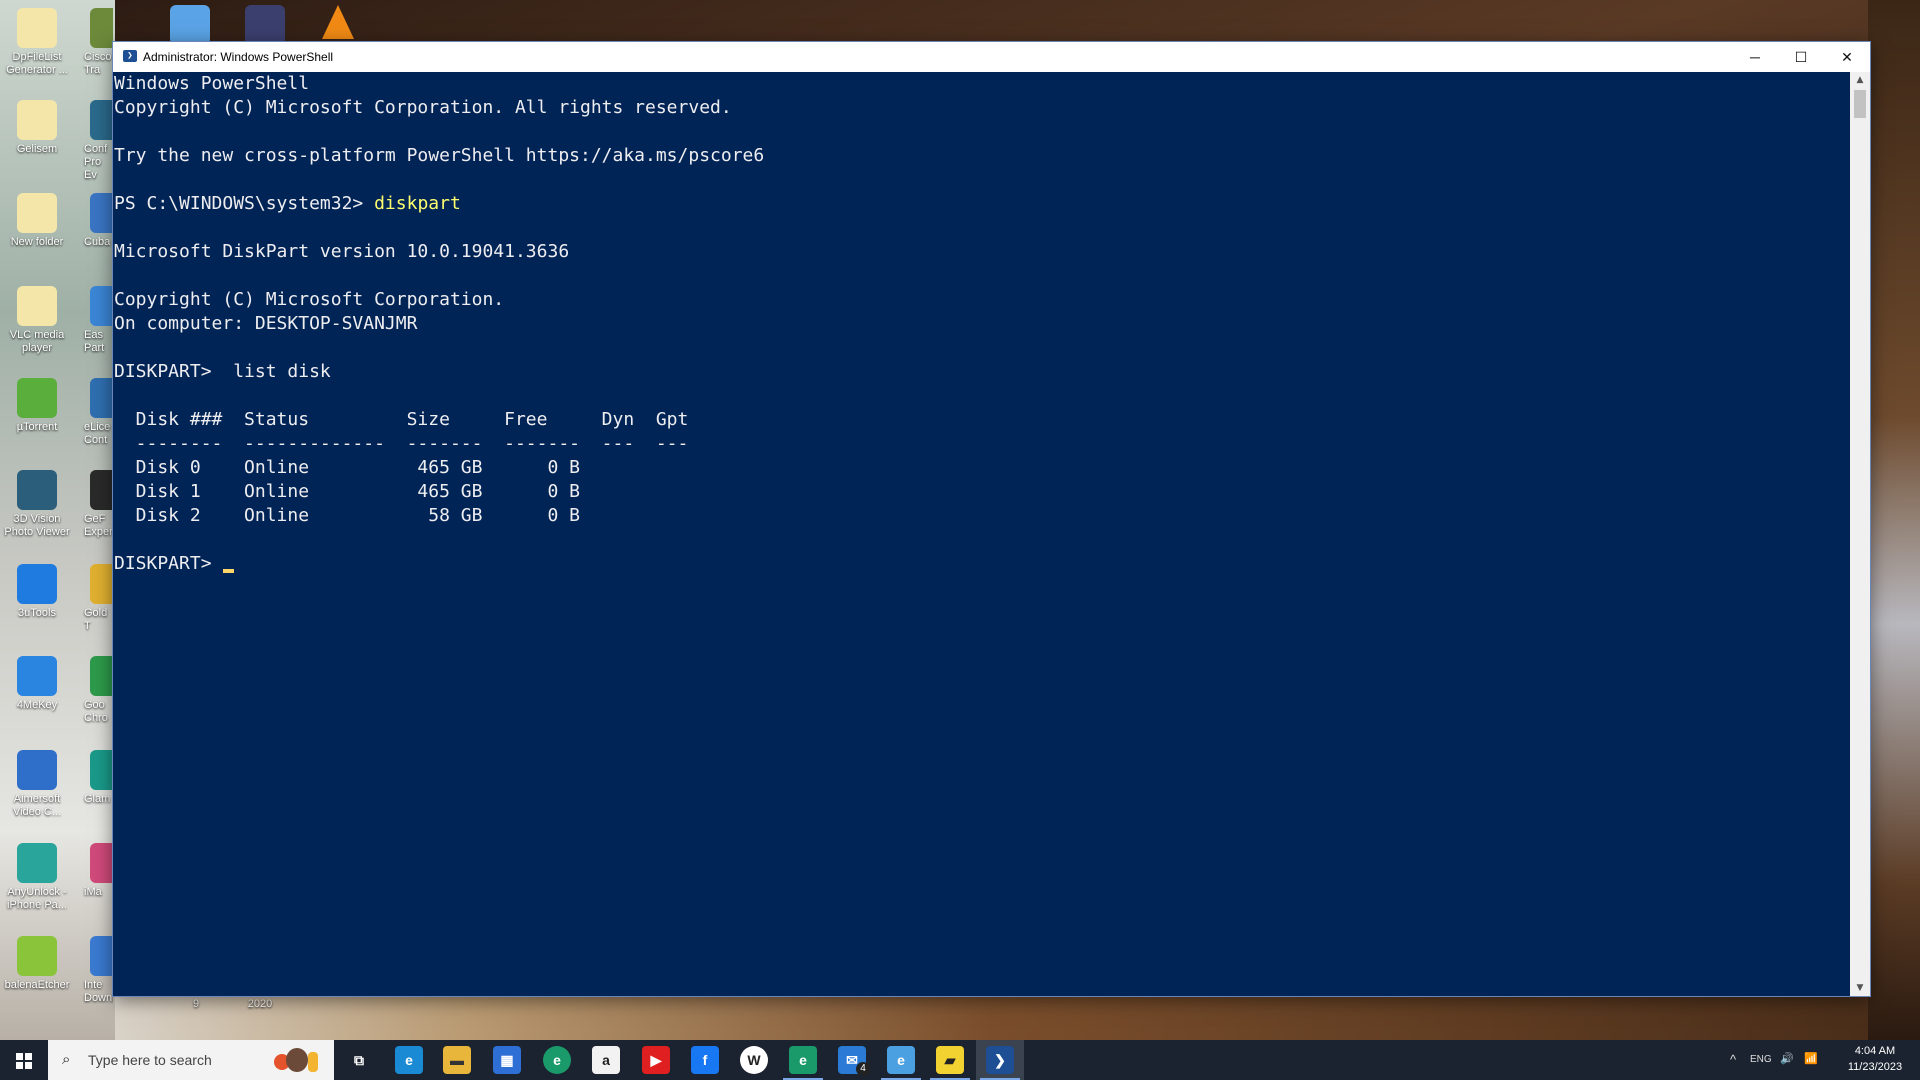 Image resolution: width=1920 pixels, height=1080 pixels. What do you see at coordinates (863, 1069) in the screenshot?
I see `mail-badge: 4` at bounding box center [863, 1069].